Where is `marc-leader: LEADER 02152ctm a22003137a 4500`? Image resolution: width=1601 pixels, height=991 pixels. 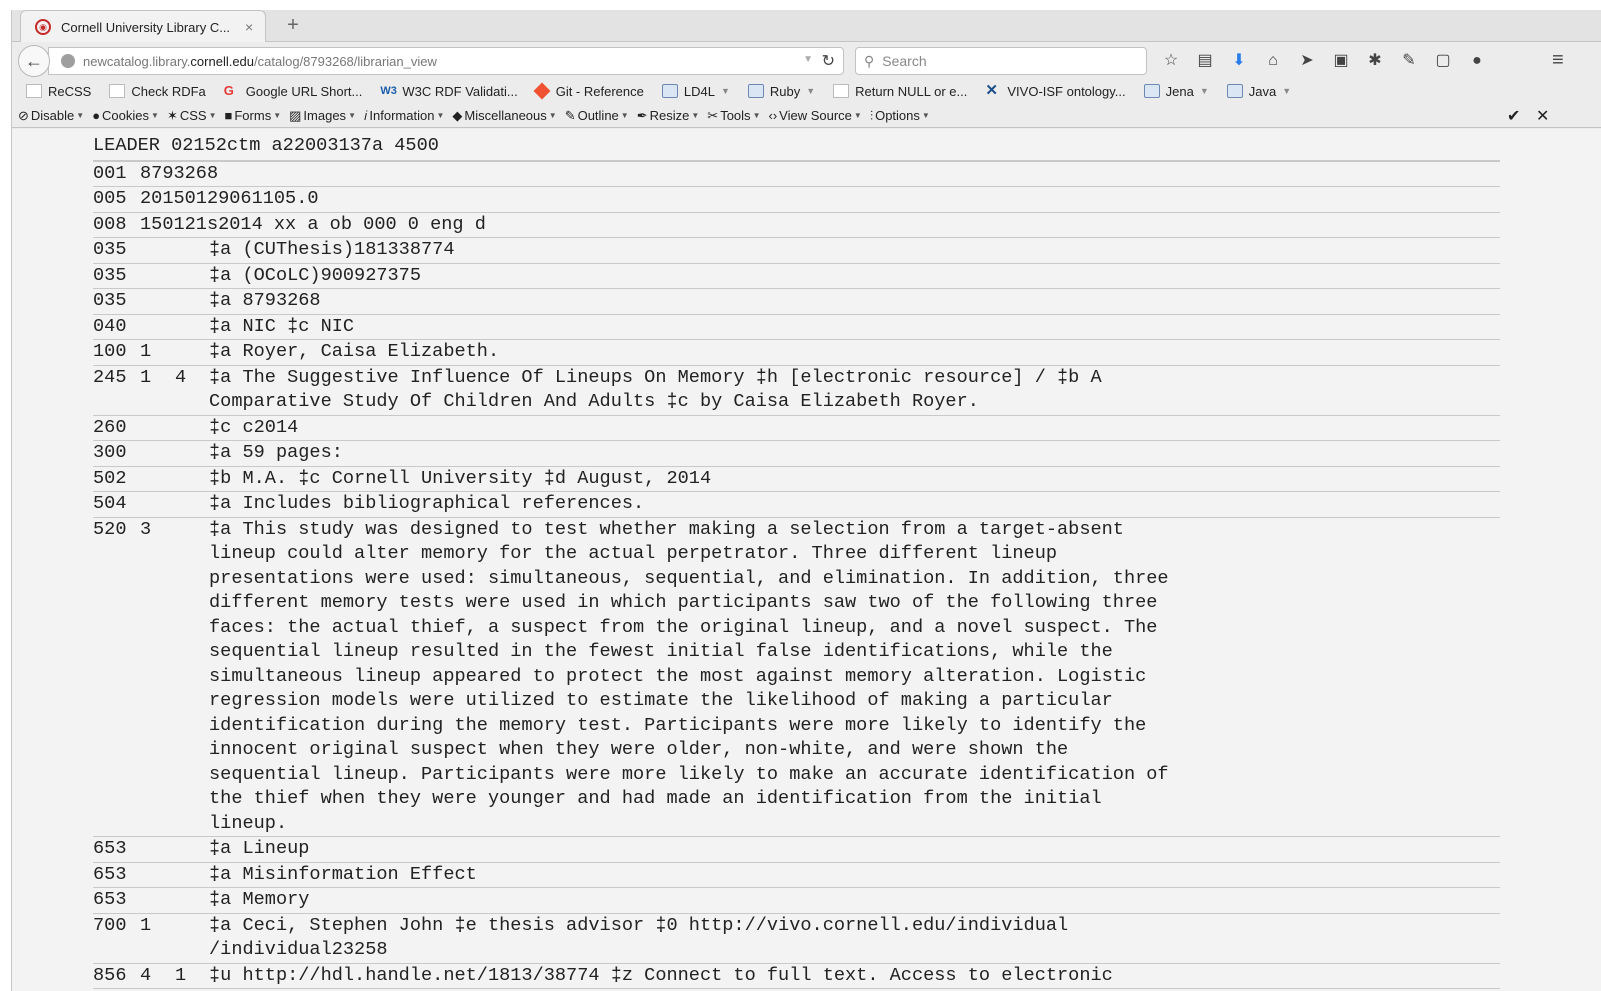 marc-leader: LEADER 02152ctm a22003137a 4500 is located at coordinates (796, 148).